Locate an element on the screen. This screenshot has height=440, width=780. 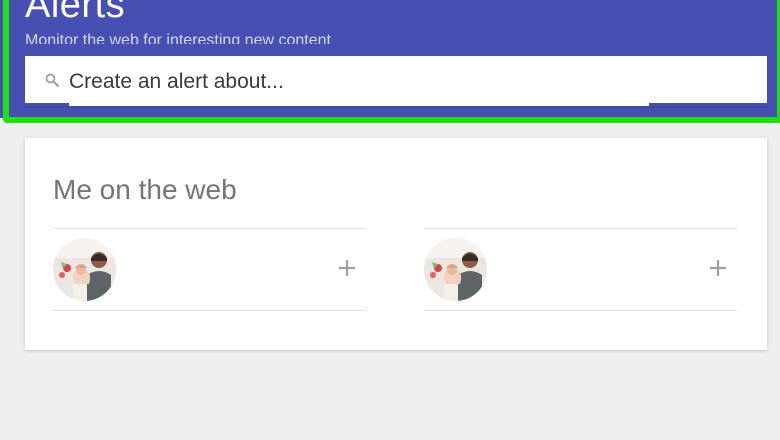
search-underline-right is located at coordinates (708, 104).